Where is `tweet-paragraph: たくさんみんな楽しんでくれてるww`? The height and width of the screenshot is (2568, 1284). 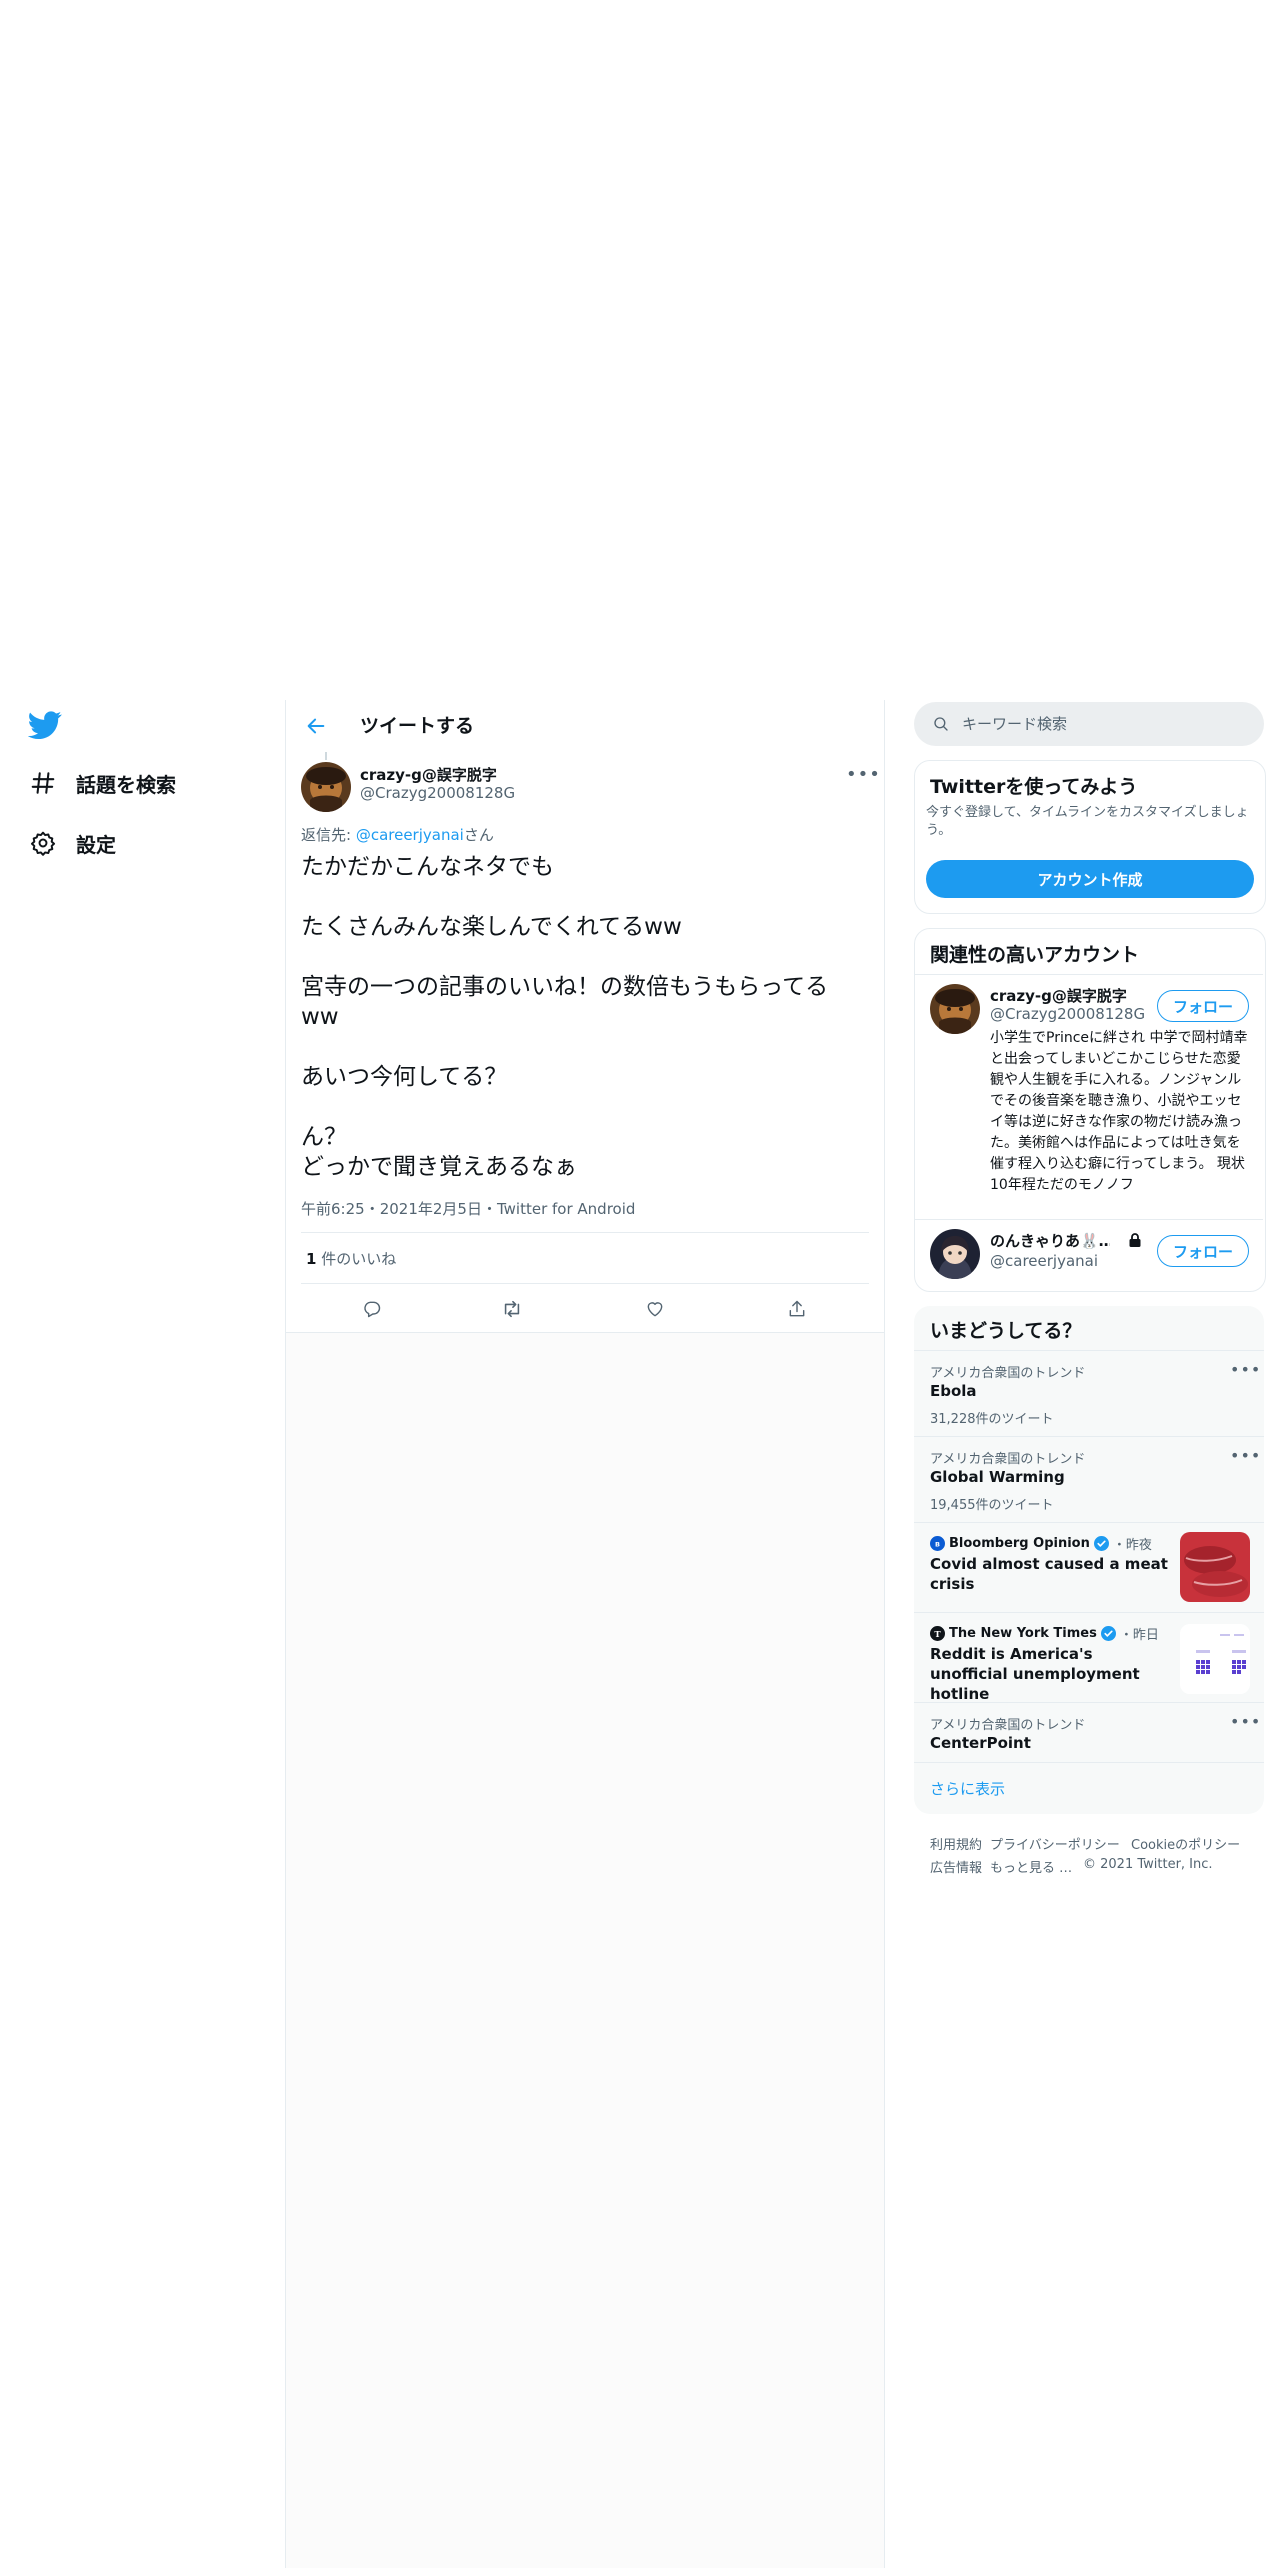
tweet-paragraph: たくさんみんな楽しんでくれてるww is located at coordinates (491, 927).